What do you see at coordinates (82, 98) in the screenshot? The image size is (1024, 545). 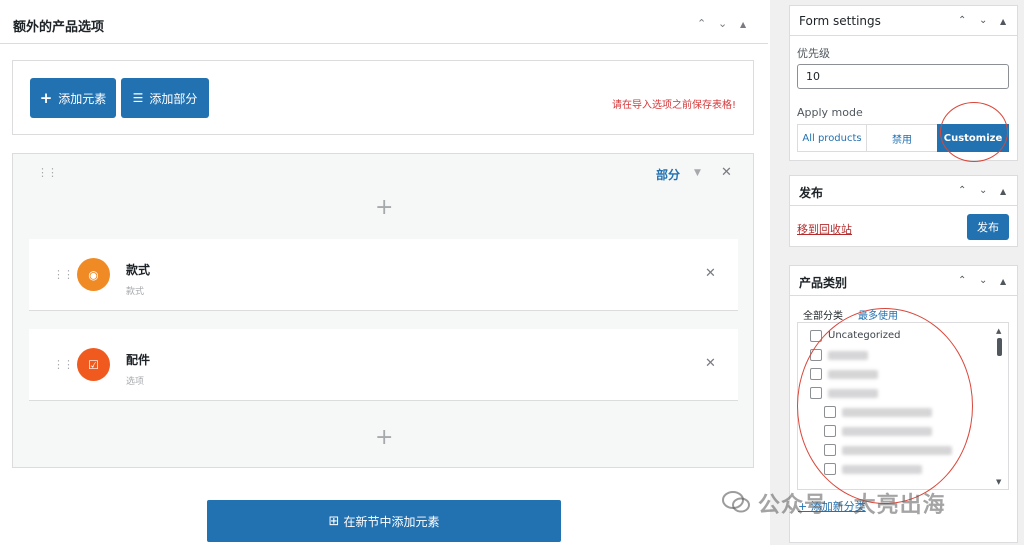 I see `add-element-label: 添加元素` at bounding box center [82, 98].